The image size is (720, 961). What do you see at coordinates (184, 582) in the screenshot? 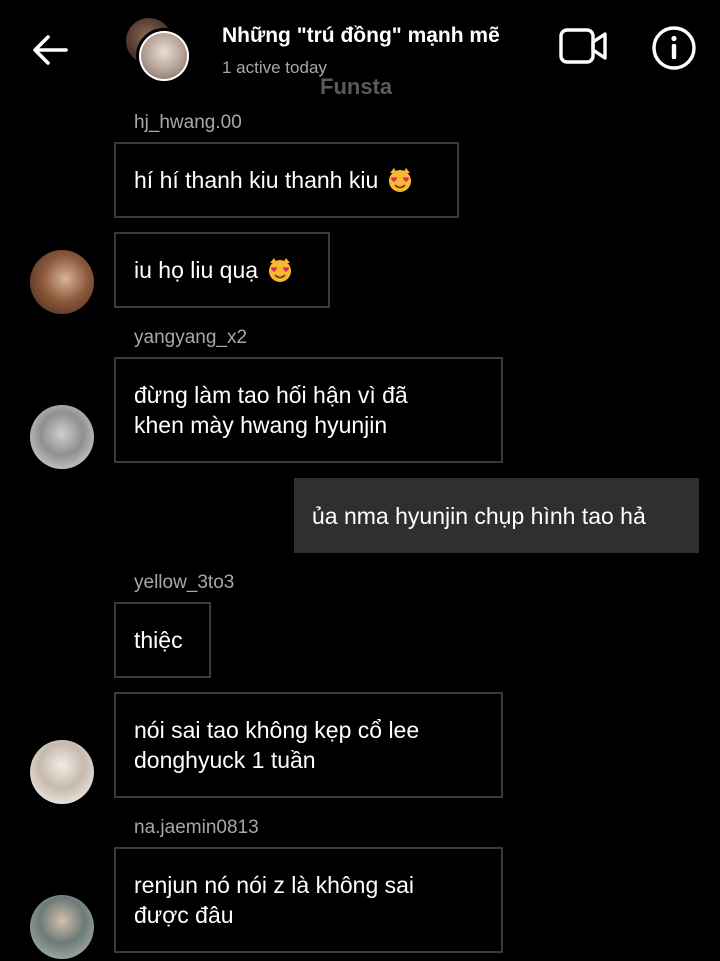
I see `sender-name: yellow_3to3` at bounding box center [184, 582].